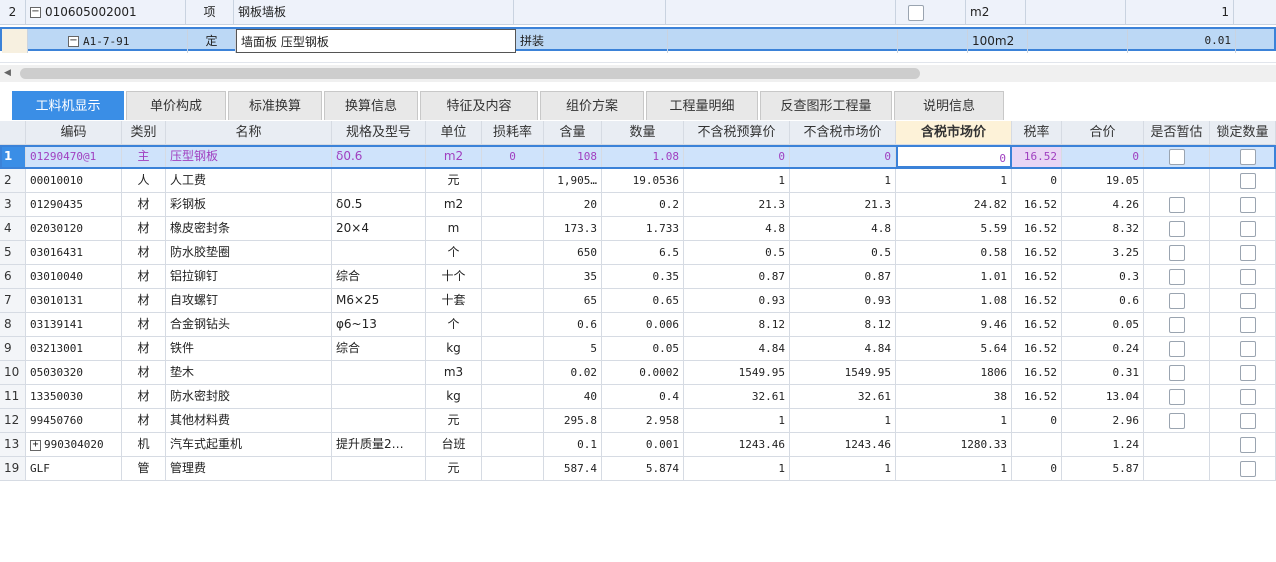 Image resolution: width=1276 pixels, height=562 pixels. I want to click on cell-unit: m2, so click(454, 204).